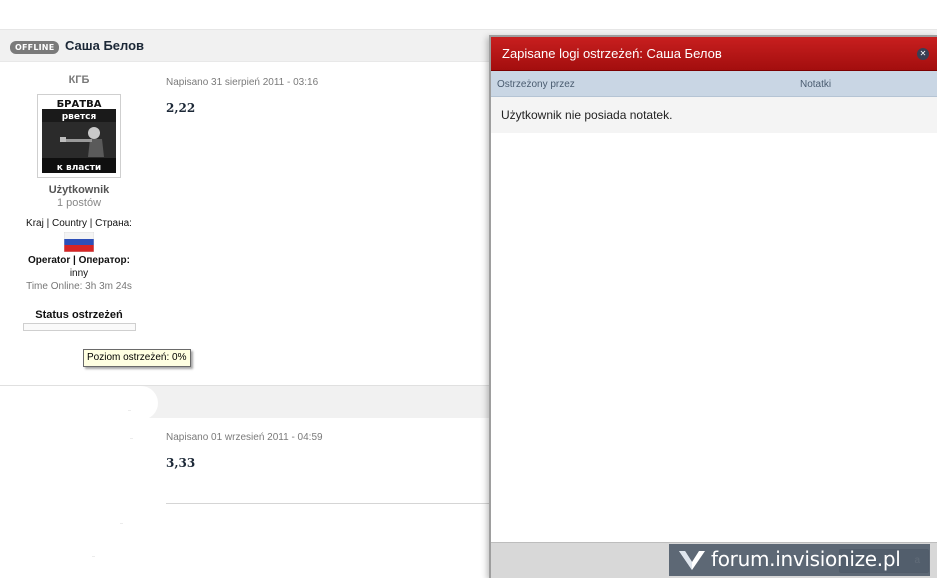 This screenshot has width=937, height=578. I want to click on avatar-middle-text: рвется, so click(79, 117).